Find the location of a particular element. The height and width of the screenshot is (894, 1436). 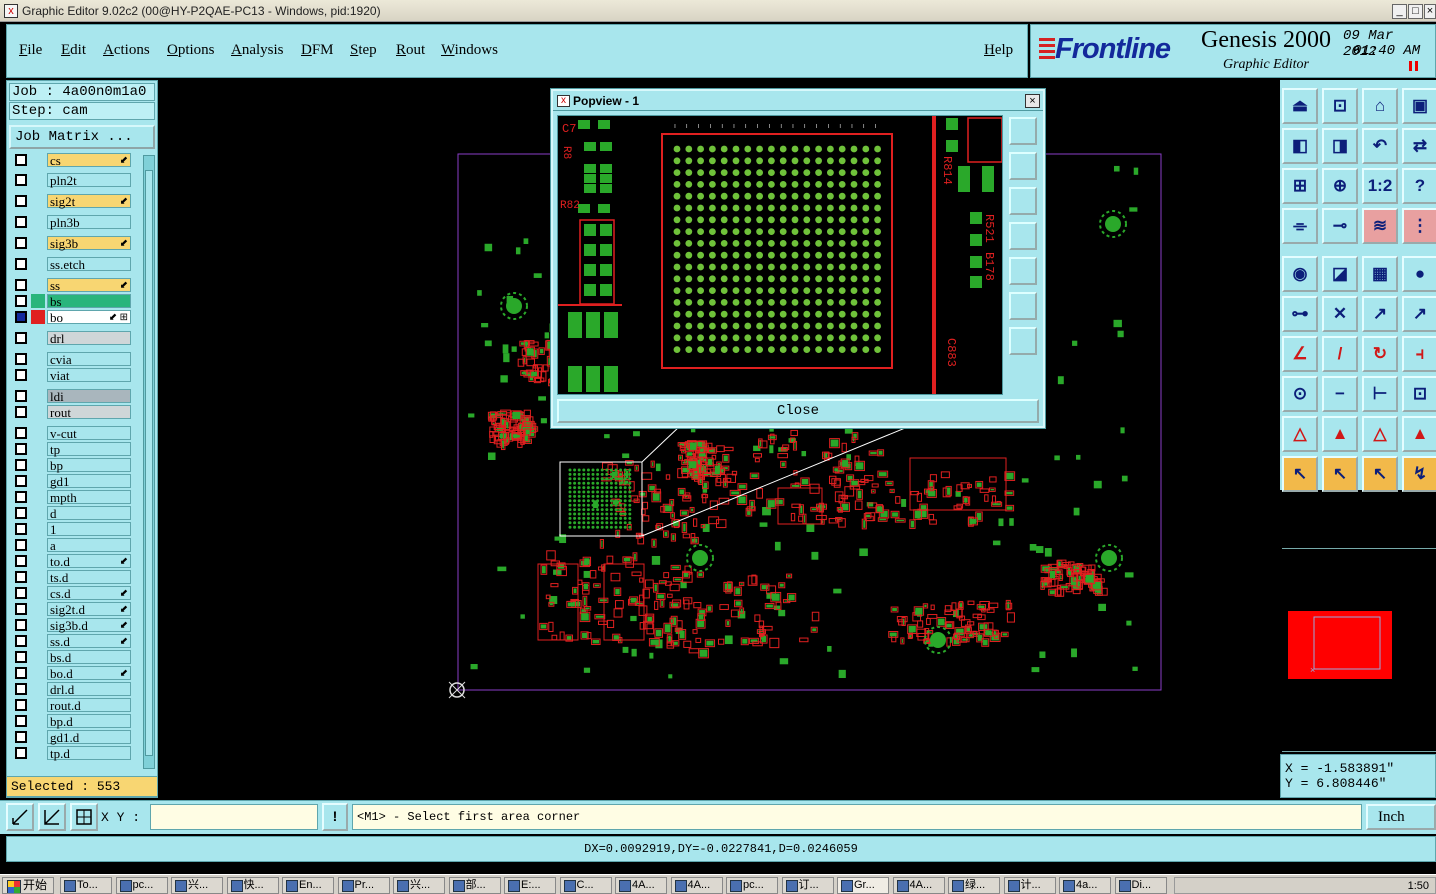

layer-row: bo ⬋ ⊞ is located at coordinates (72, 317).